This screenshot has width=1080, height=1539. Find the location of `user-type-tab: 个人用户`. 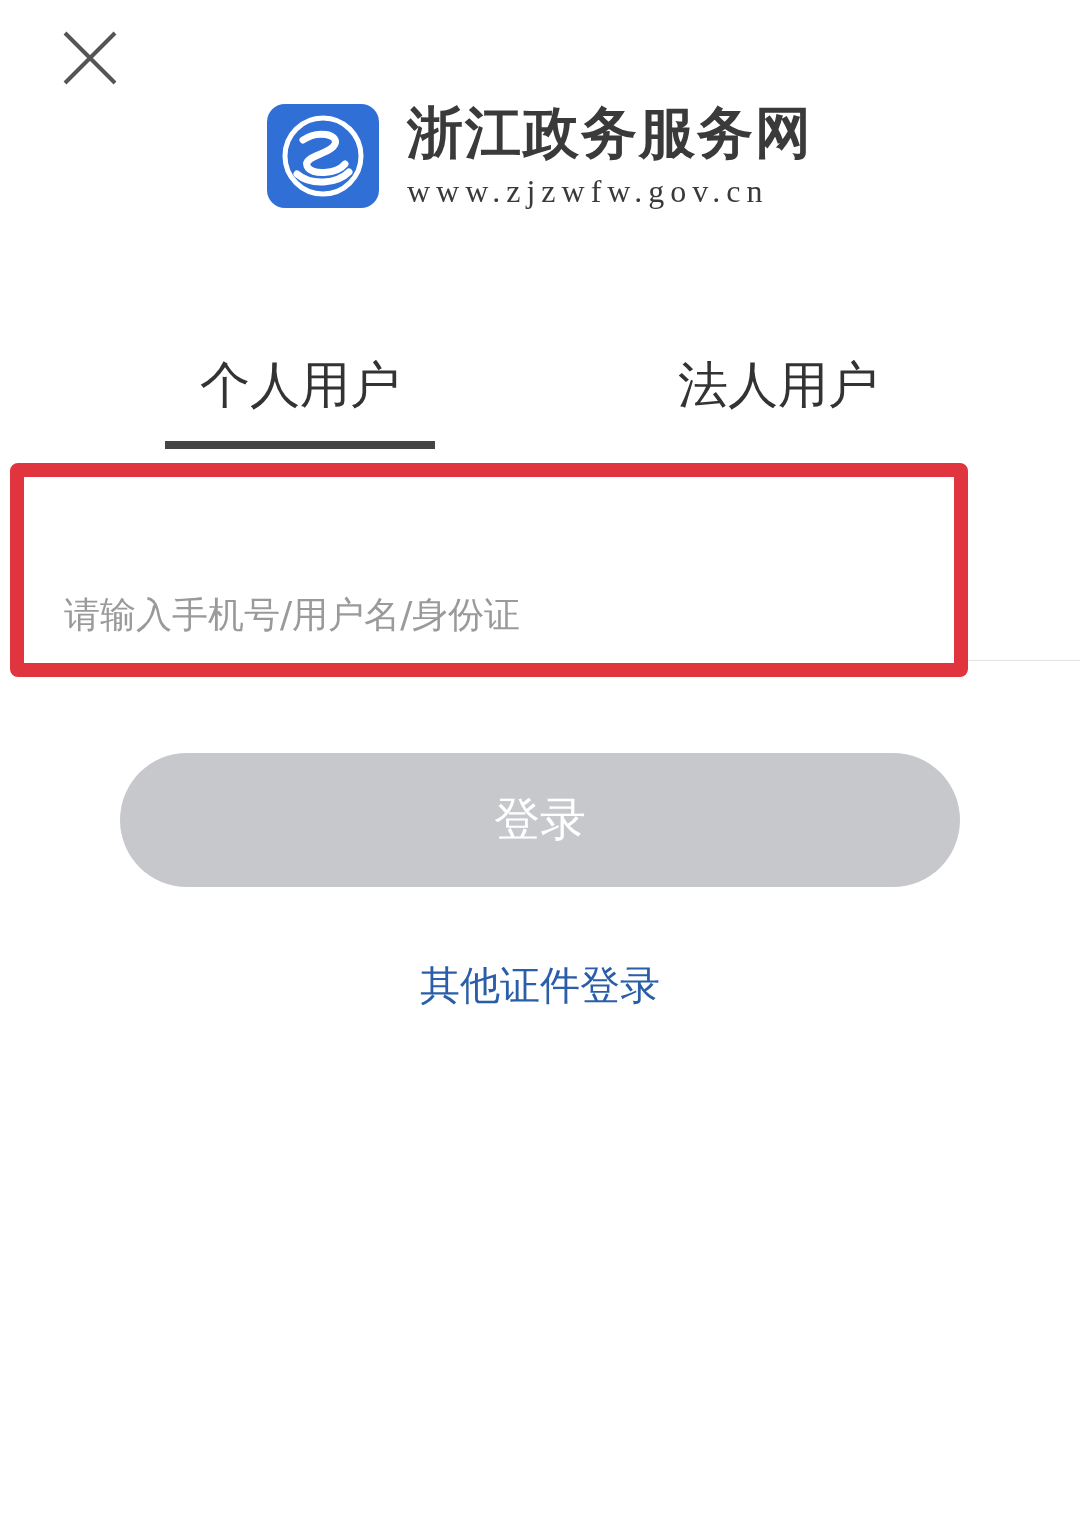

user-type-tab: 个人用户 is located at coordinates (300, 398).